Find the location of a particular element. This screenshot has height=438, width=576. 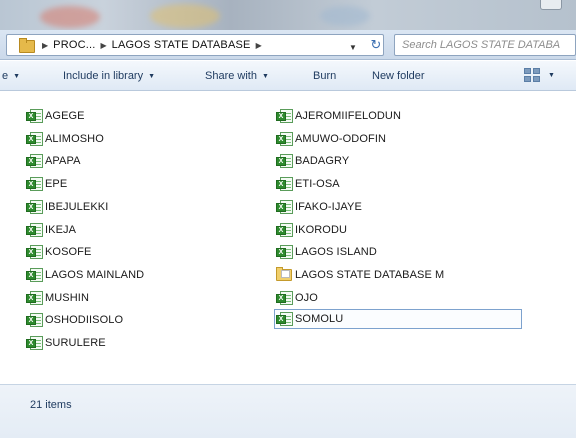

file-name: AGEGE is located at coordinates (65, 116).